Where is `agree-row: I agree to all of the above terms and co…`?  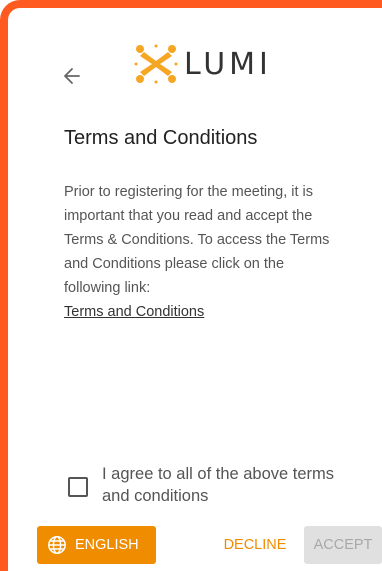 agree-row: I agree to all of the above terms and co… is located at coordinates (215, 485).